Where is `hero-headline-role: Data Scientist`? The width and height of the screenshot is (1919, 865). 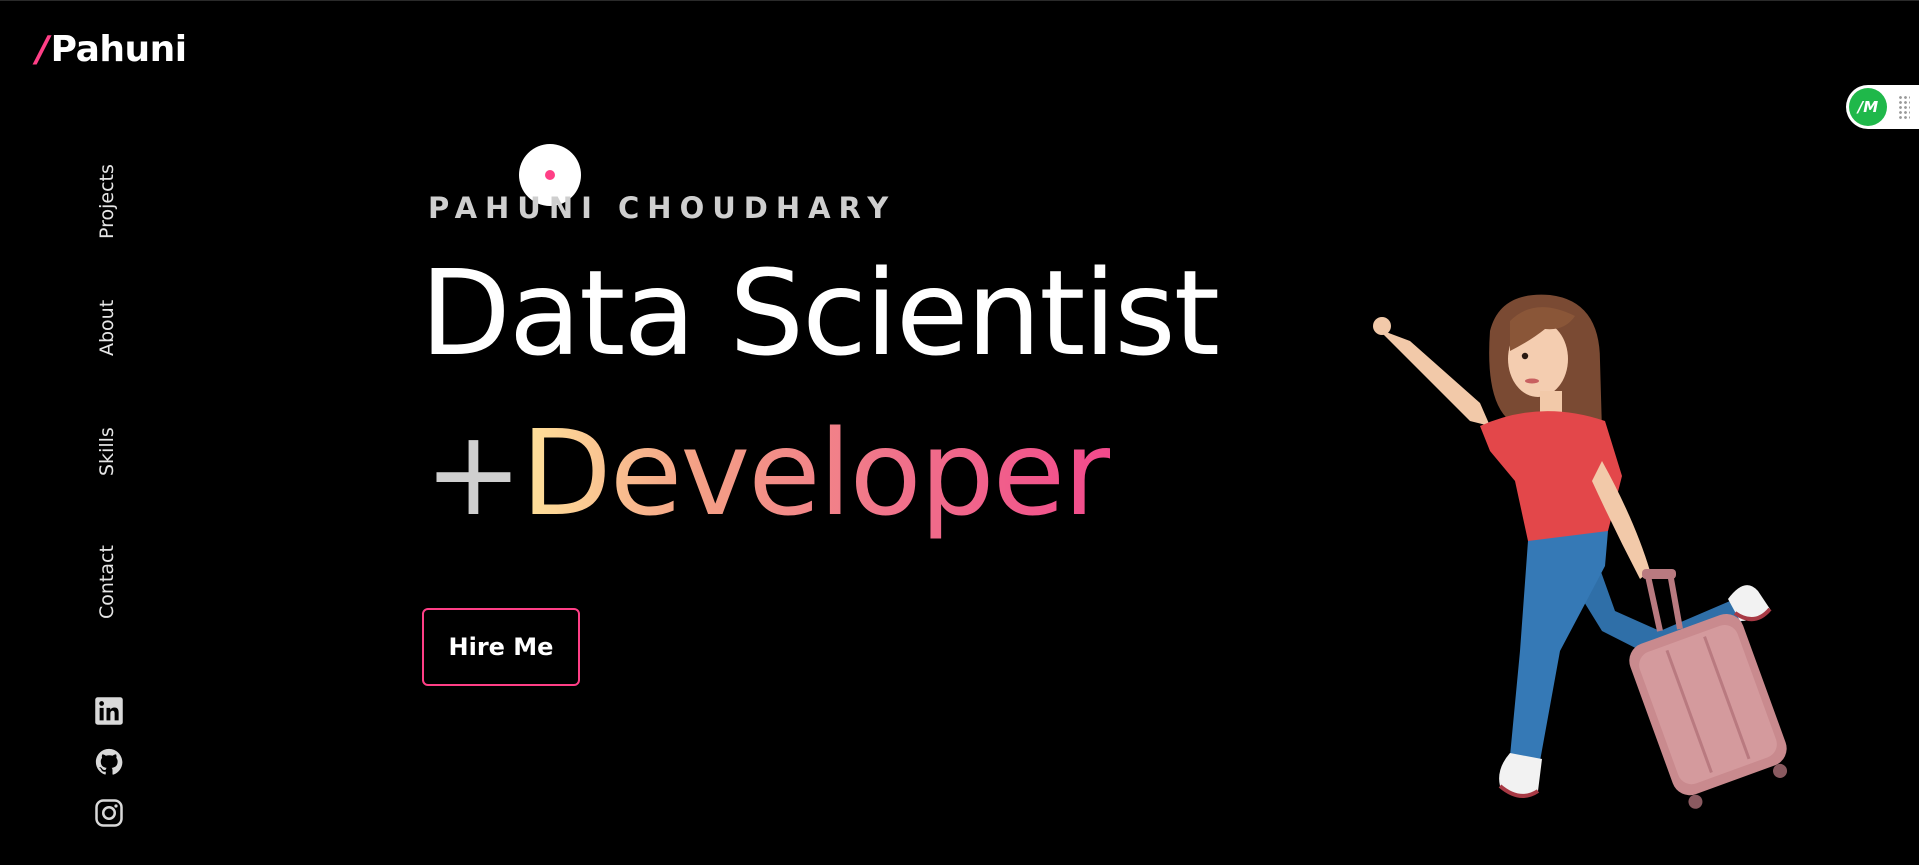
hero-headline-role: Data Scientist is located at coordinates (820, 313).